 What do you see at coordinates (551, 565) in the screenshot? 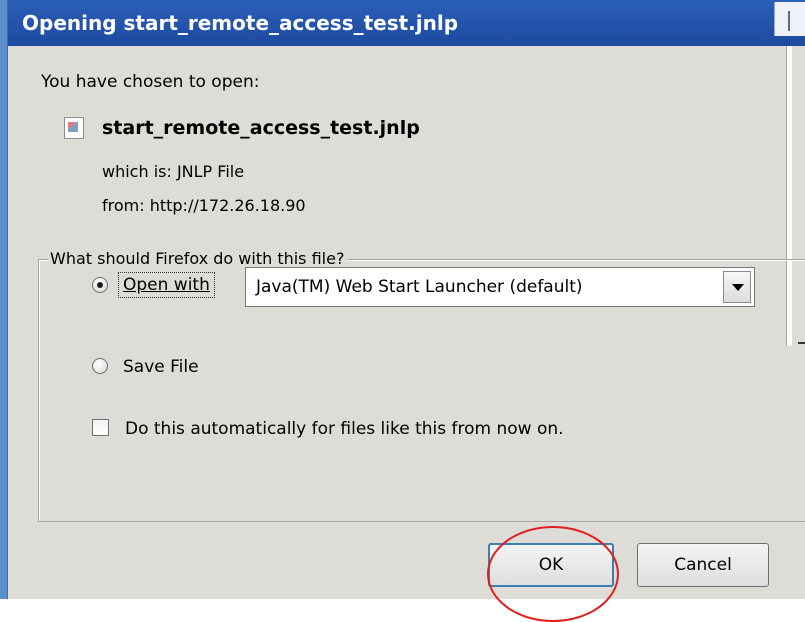
I see `ok-button: OK` at bounding box center [551, 565].